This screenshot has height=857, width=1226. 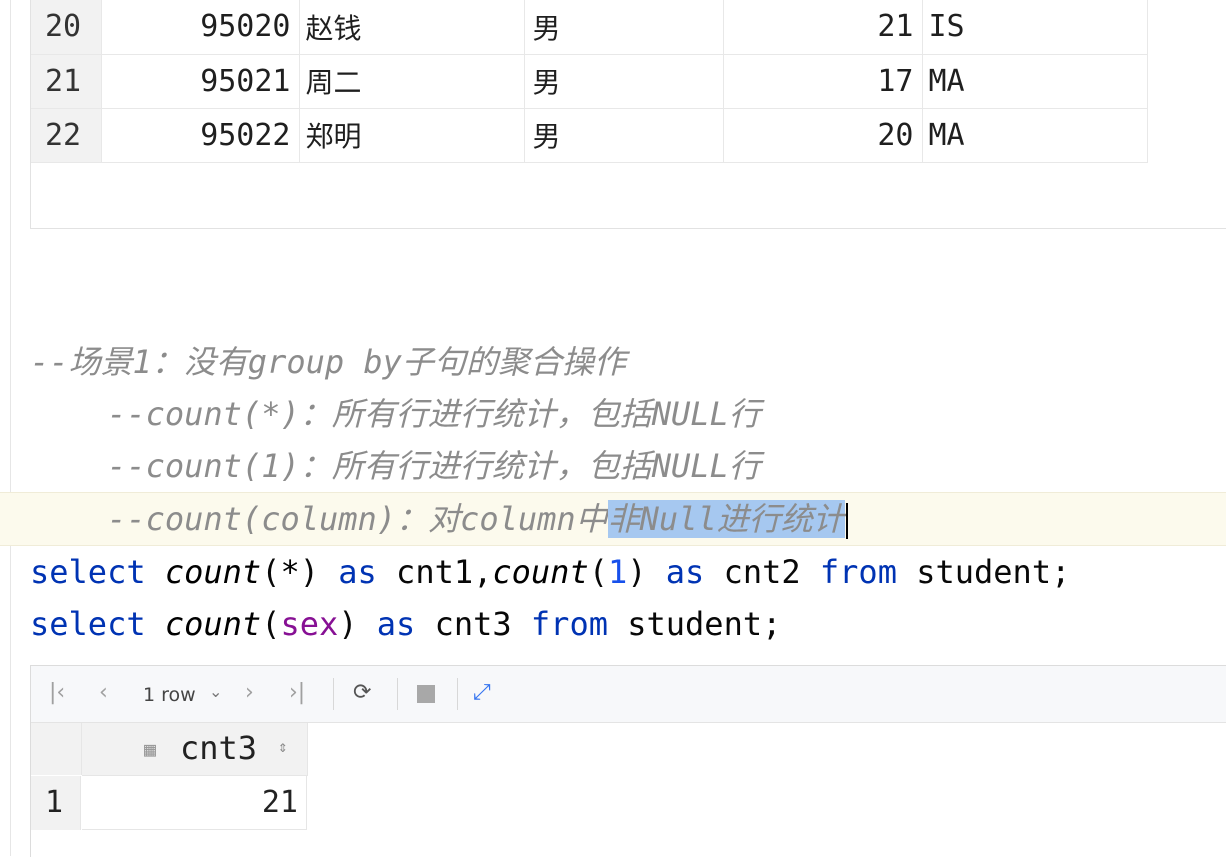 What do you see at coordinates (309, 624) in the screenshot?
I see `column-sex: sex` at bounding box center [309, 624].